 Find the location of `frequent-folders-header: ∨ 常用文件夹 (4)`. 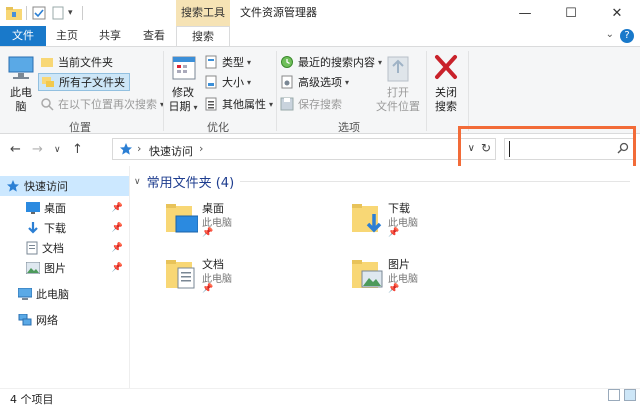

frequent-folders-header: ∨ 常用文件夹 (4) is located at coordinates (184, 181).